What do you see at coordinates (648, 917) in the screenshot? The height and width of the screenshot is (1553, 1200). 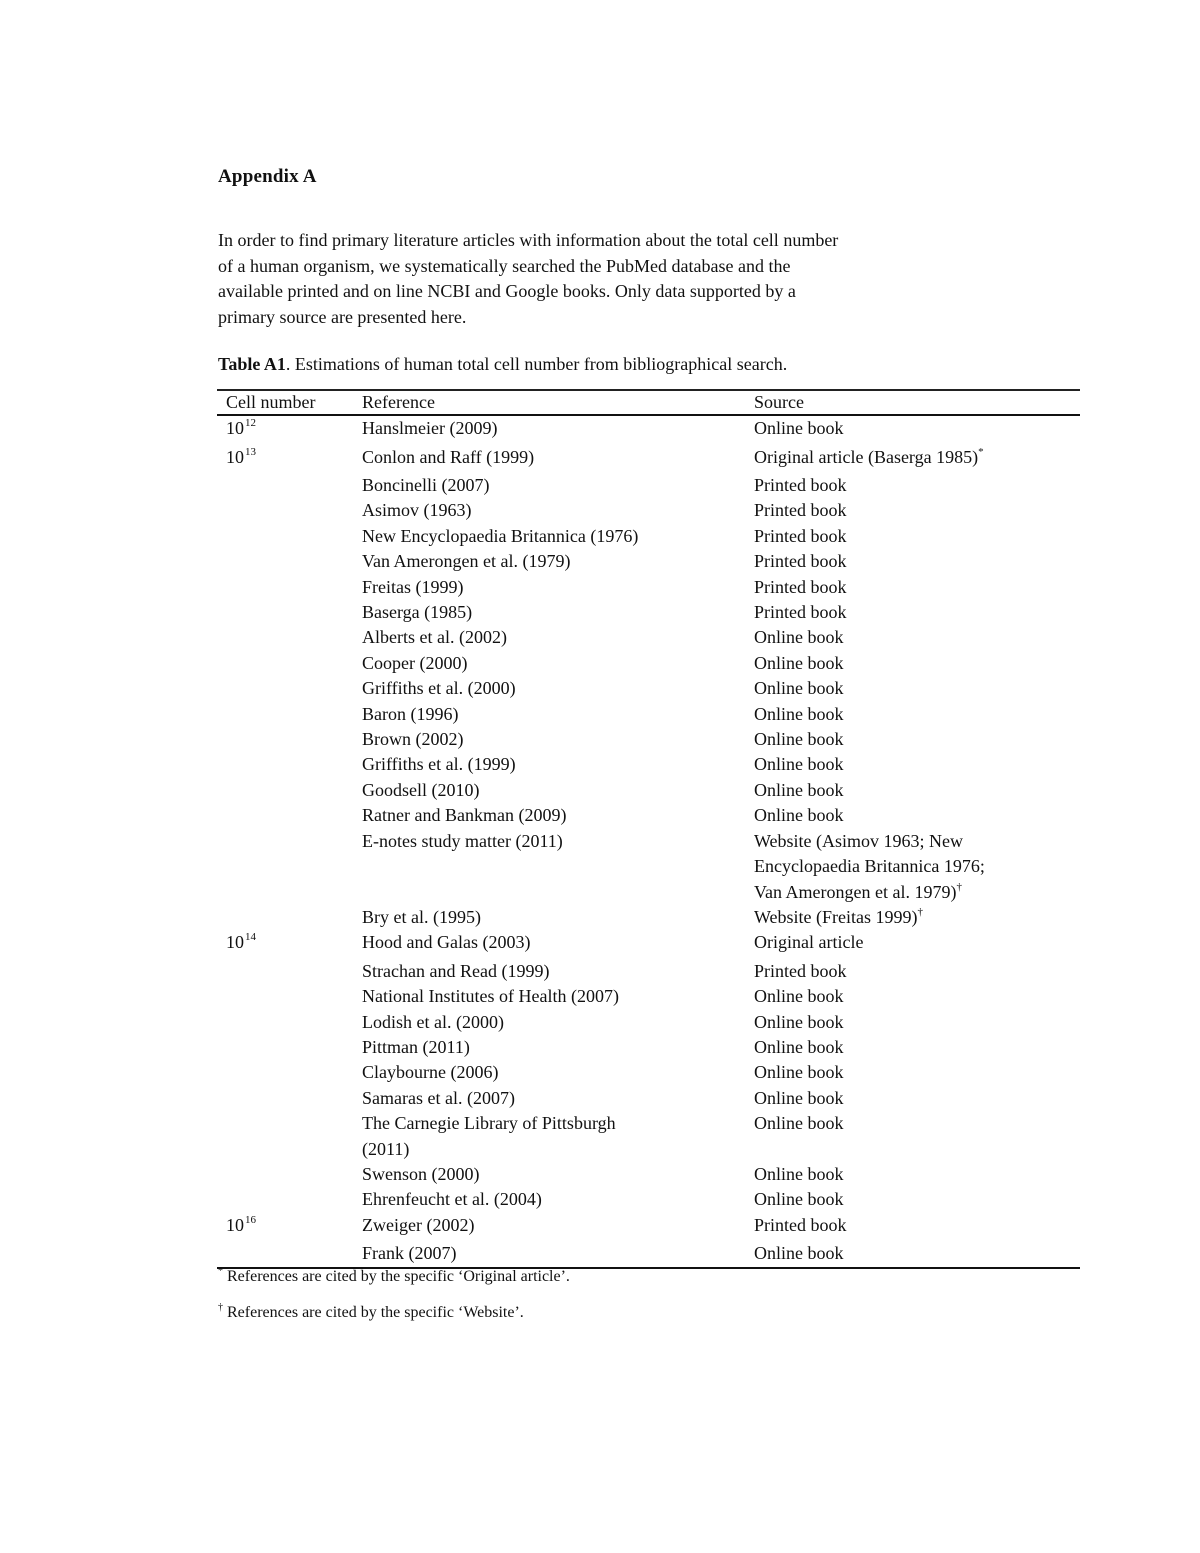 I see `table-row: Bry et al. (1995) Website (Freitas 1999)†` at bounding box center [648, 917].